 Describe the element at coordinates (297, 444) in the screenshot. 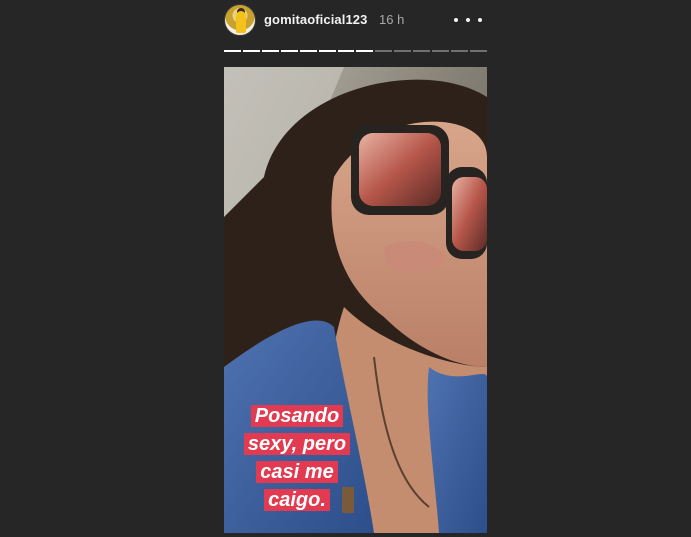

I see `caption-line: sexy, pero` at that location.